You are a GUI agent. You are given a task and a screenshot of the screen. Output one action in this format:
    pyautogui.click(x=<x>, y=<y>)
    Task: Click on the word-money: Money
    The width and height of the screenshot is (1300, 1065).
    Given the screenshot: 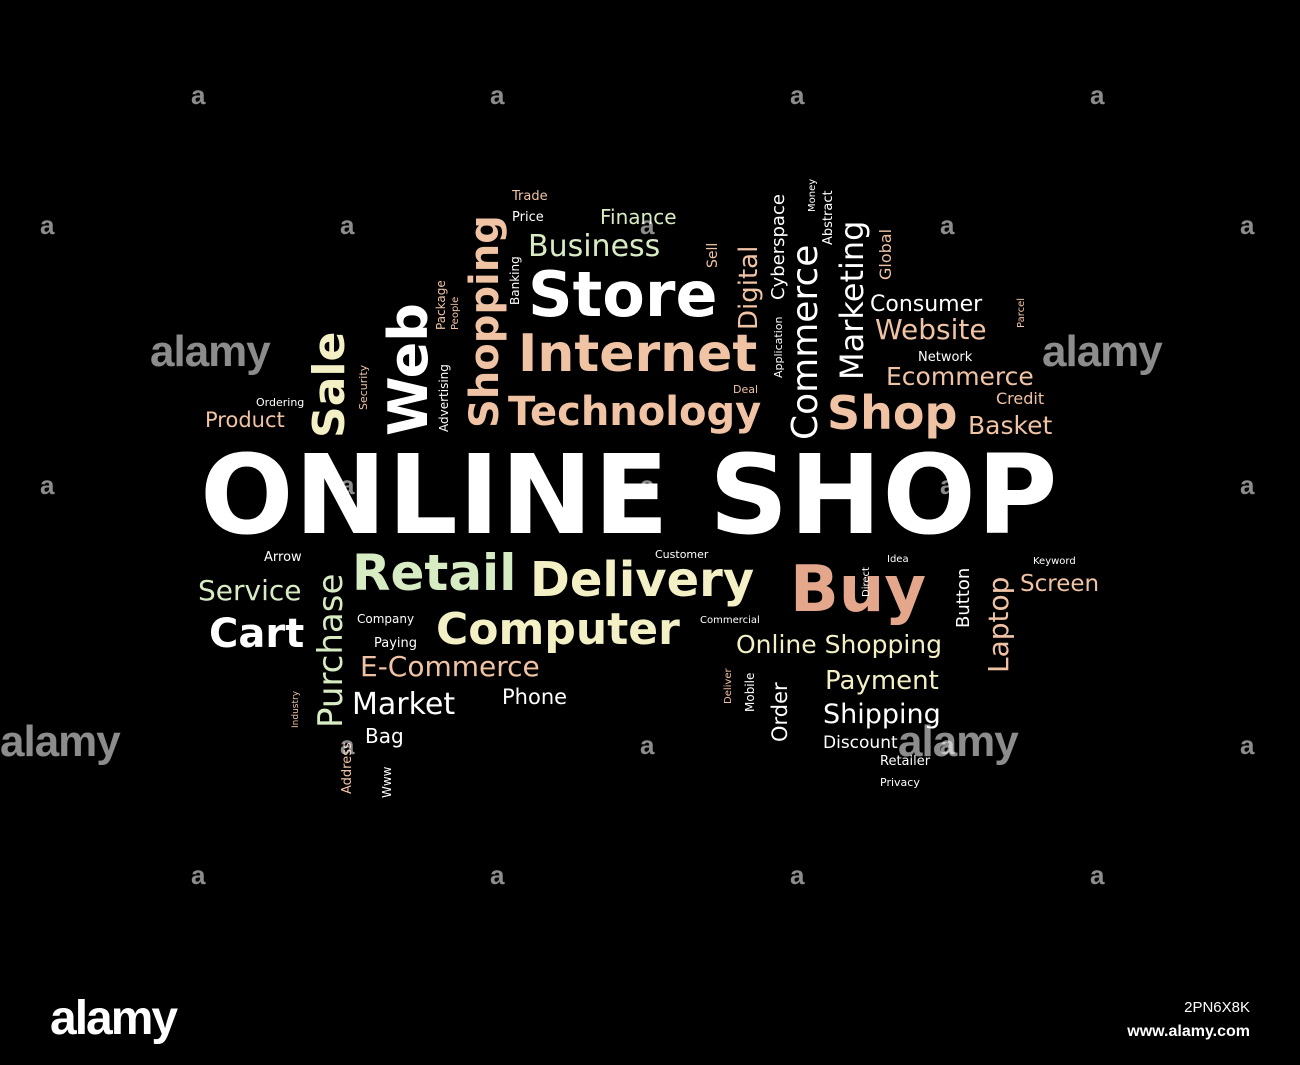 What is the action you would take?
    pyautogui.click(x=812, y=195)
    